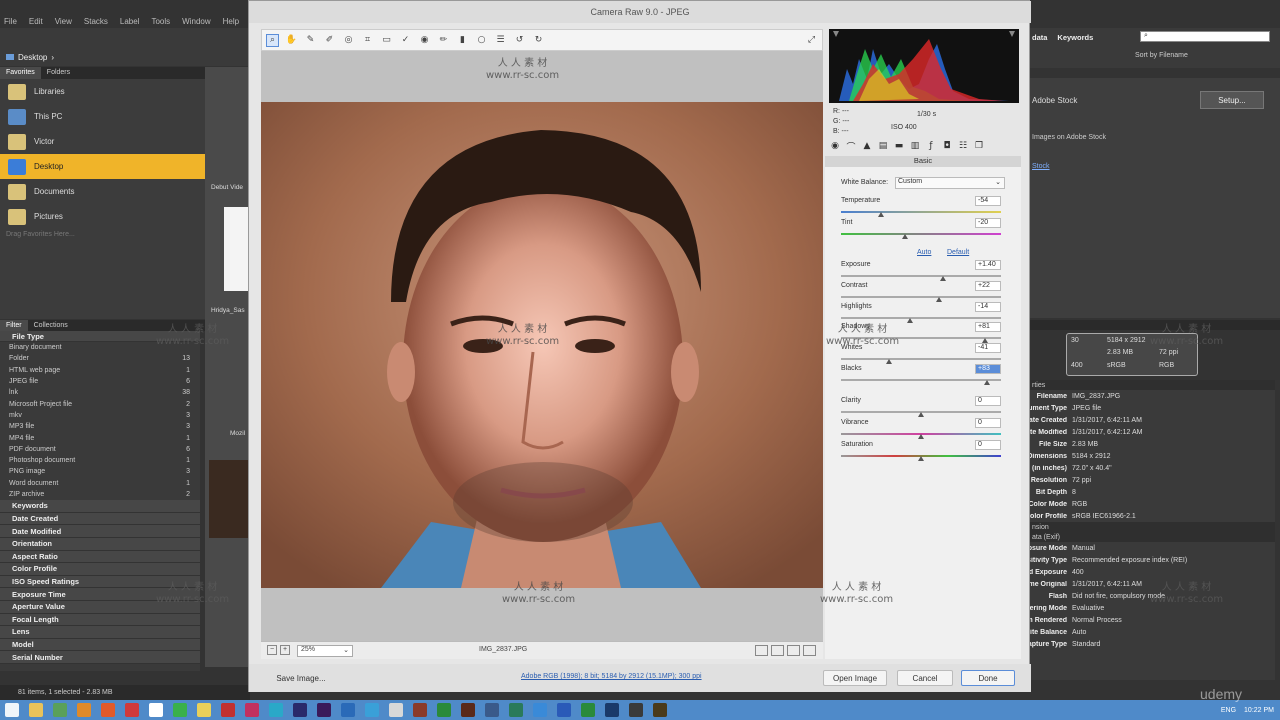 The image size is (1280, 720). Describe the element at coordinates (100, 569) in the screenshot. I see `filter-section: Color Profile` at that location.